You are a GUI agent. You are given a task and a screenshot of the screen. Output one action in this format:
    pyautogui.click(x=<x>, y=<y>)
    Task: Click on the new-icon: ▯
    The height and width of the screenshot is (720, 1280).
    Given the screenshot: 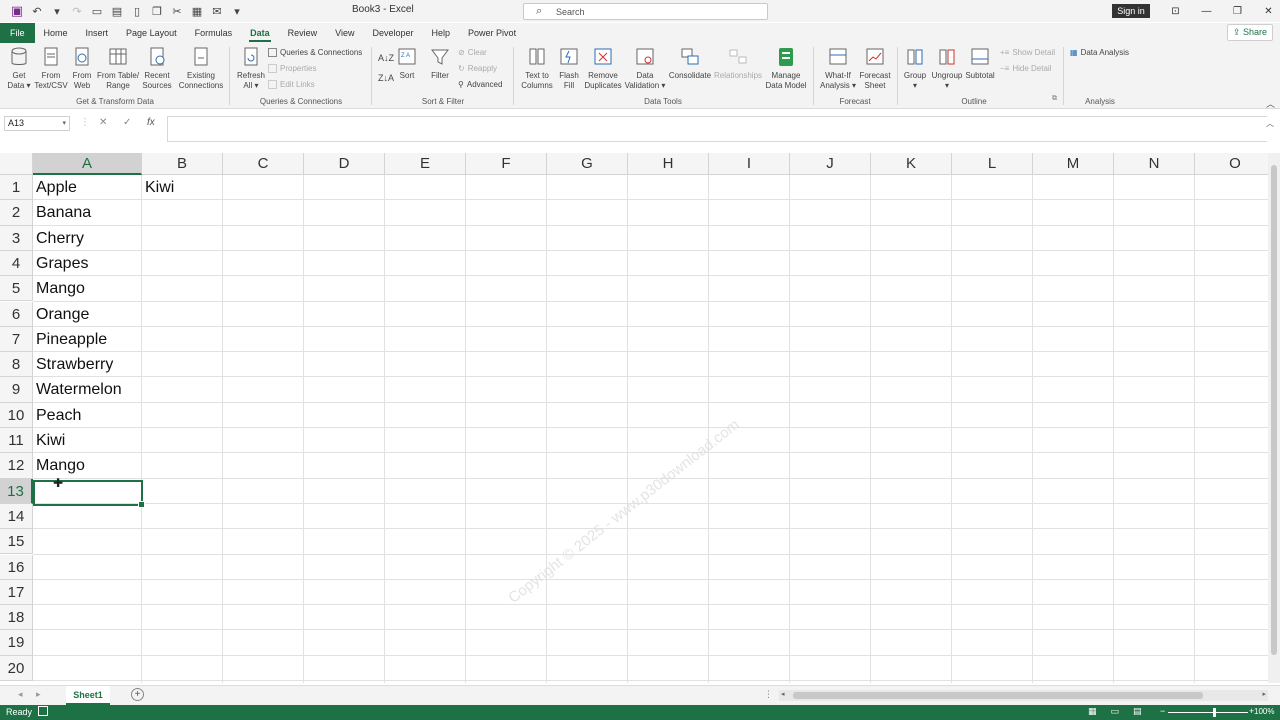 What is the action you would take?
    pyautogui.click(x=137, y=11)
    